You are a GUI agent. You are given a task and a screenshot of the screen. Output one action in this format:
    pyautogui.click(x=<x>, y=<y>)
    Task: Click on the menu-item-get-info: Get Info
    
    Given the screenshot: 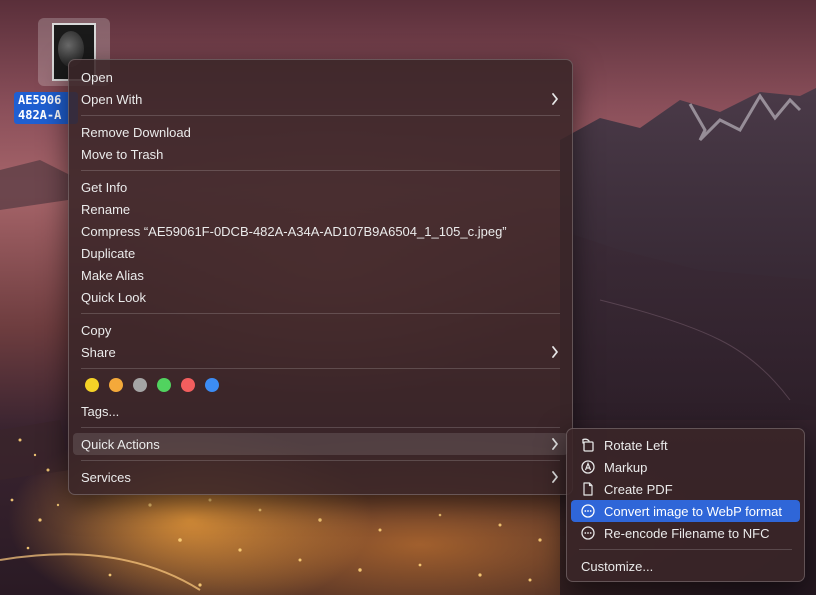 What is the action you would take?
    pyautogui.click(x=320, y=187)
    